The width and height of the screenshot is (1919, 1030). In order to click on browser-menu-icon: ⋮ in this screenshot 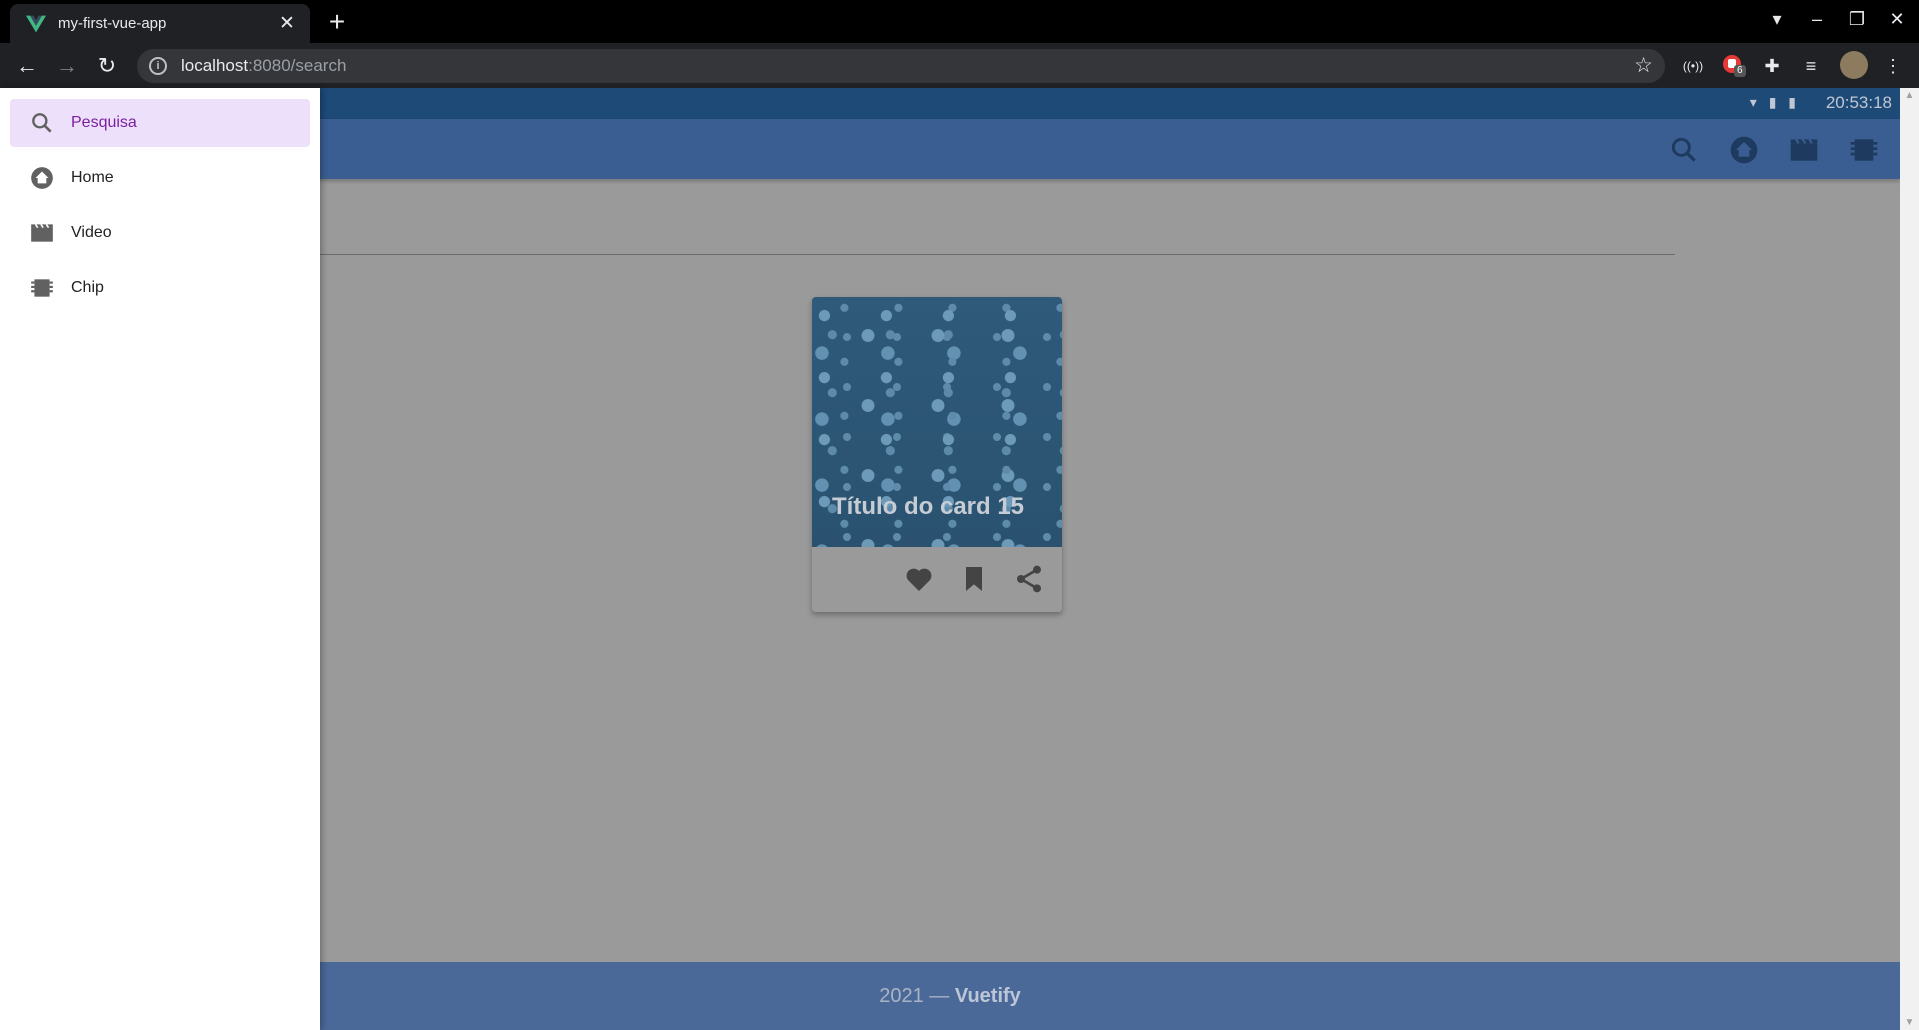, I will do `click(1893, 66)`.